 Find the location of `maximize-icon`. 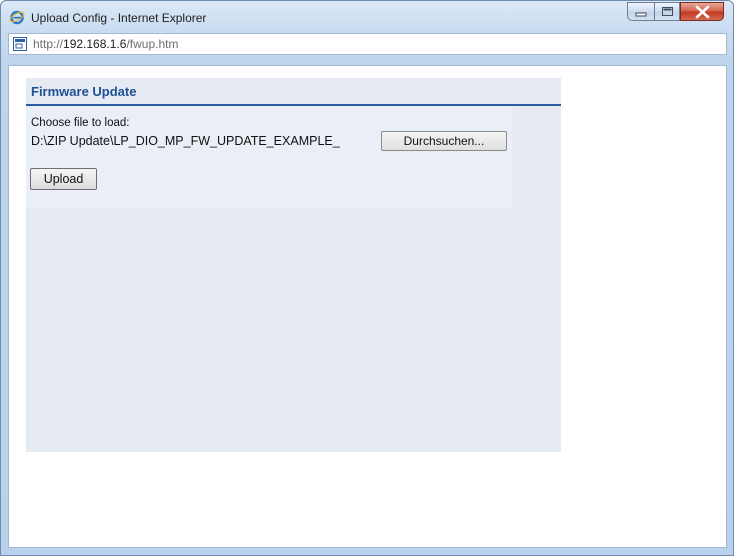

maximize-icon is located at coordinates (667, 11).